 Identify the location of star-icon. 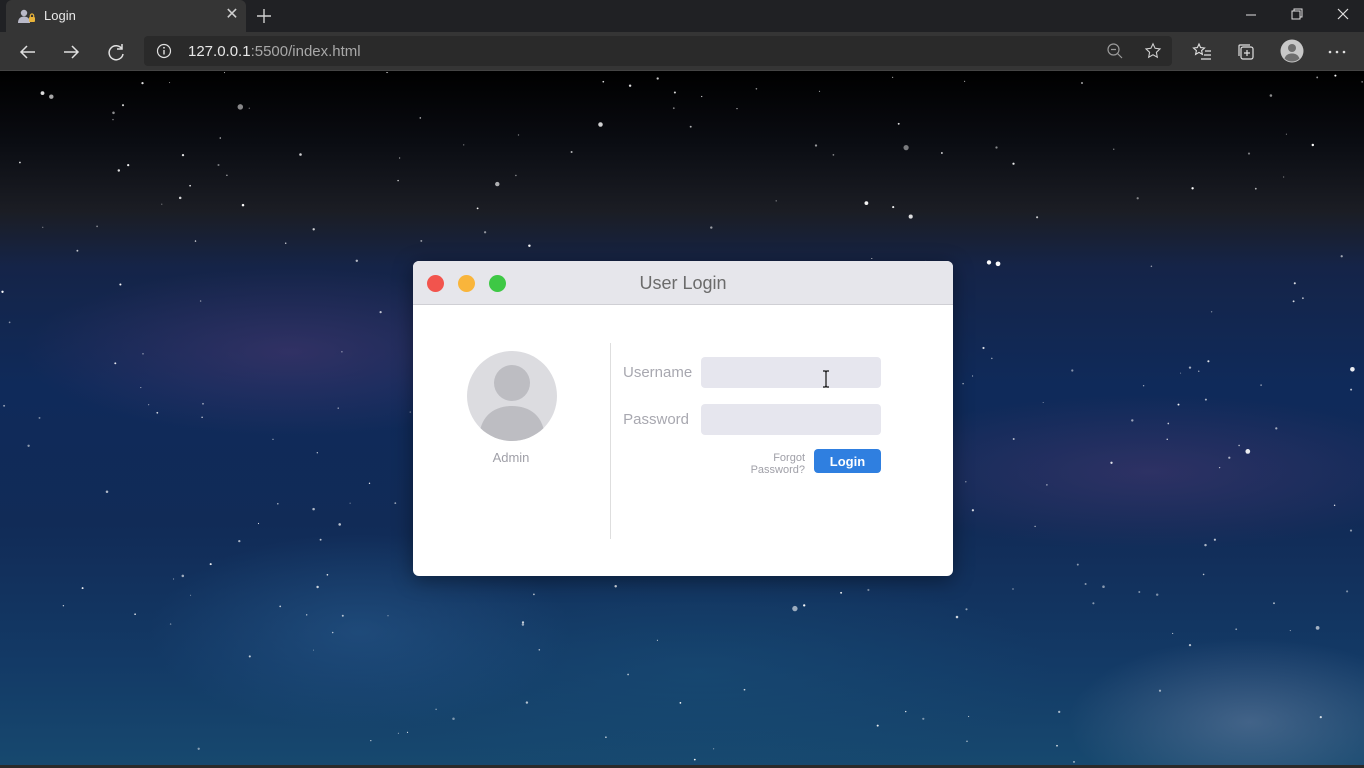
(1153, 51).